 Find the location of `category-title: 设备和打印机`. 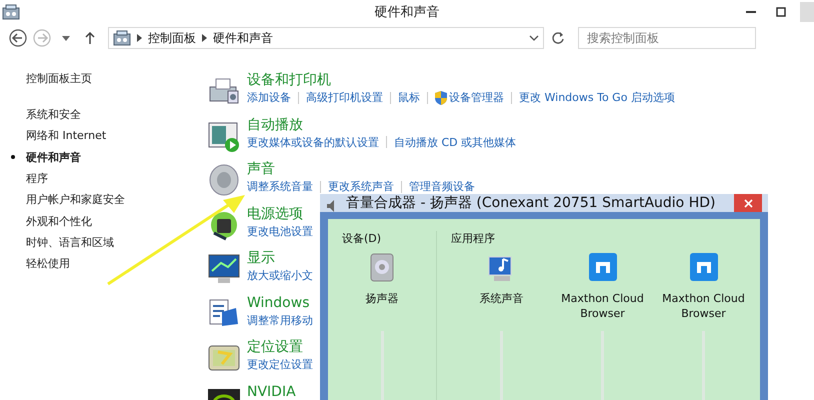

category-title: 设备和打印机 is located at coordinates (289, 80).